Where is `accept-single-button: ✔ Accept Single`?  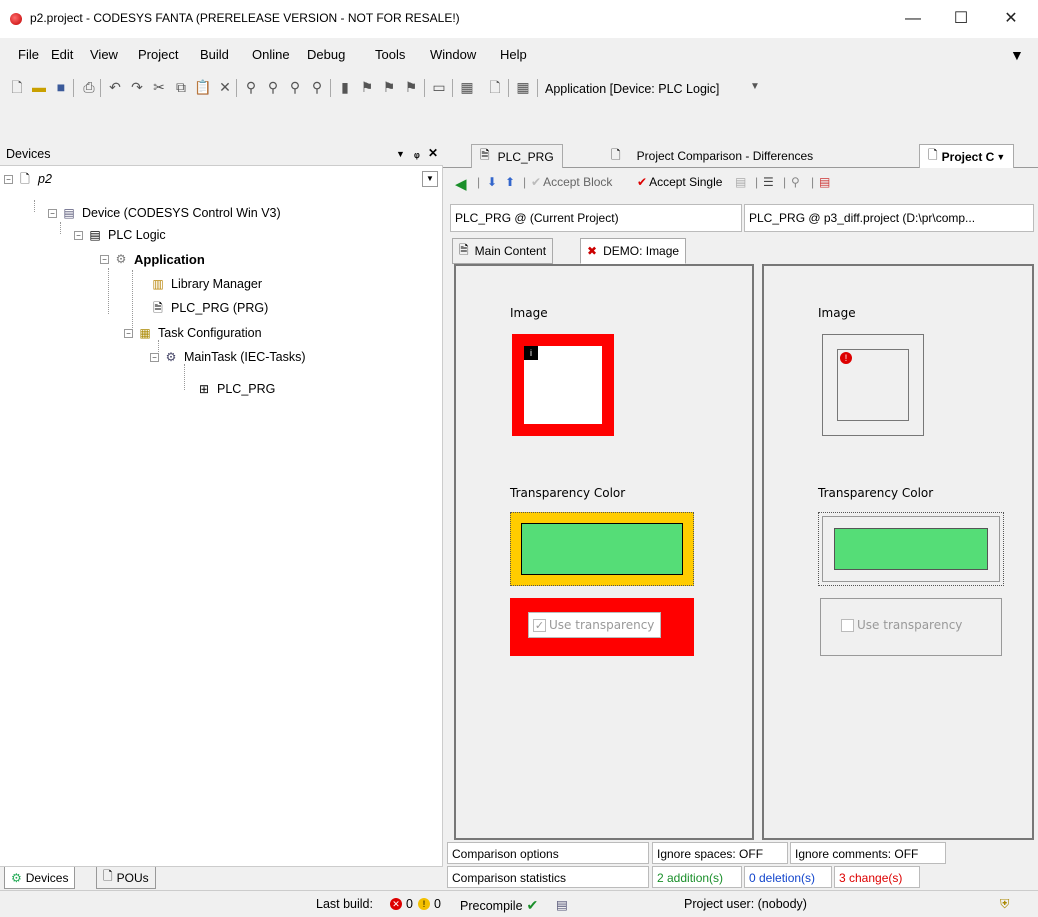
accept-single-button: ✔ Accept Single is located at coordinates (679, 182).